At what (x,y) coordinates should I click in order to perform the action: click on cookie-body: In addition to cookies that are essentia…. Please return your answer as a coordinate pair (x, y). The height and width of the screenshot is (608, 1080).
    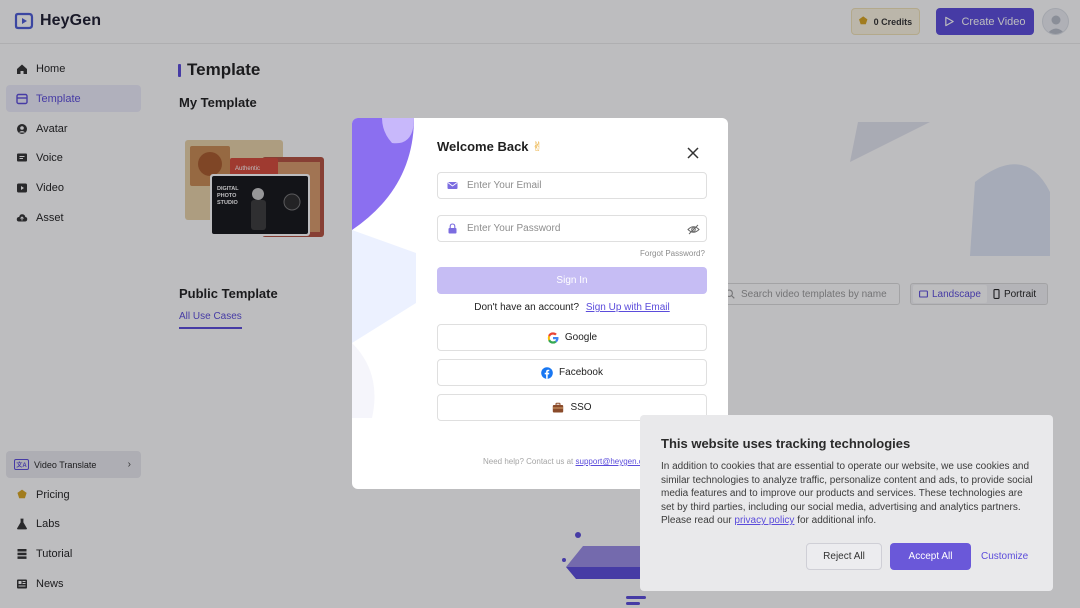
    Looking at the image, I should click on (848, 494).